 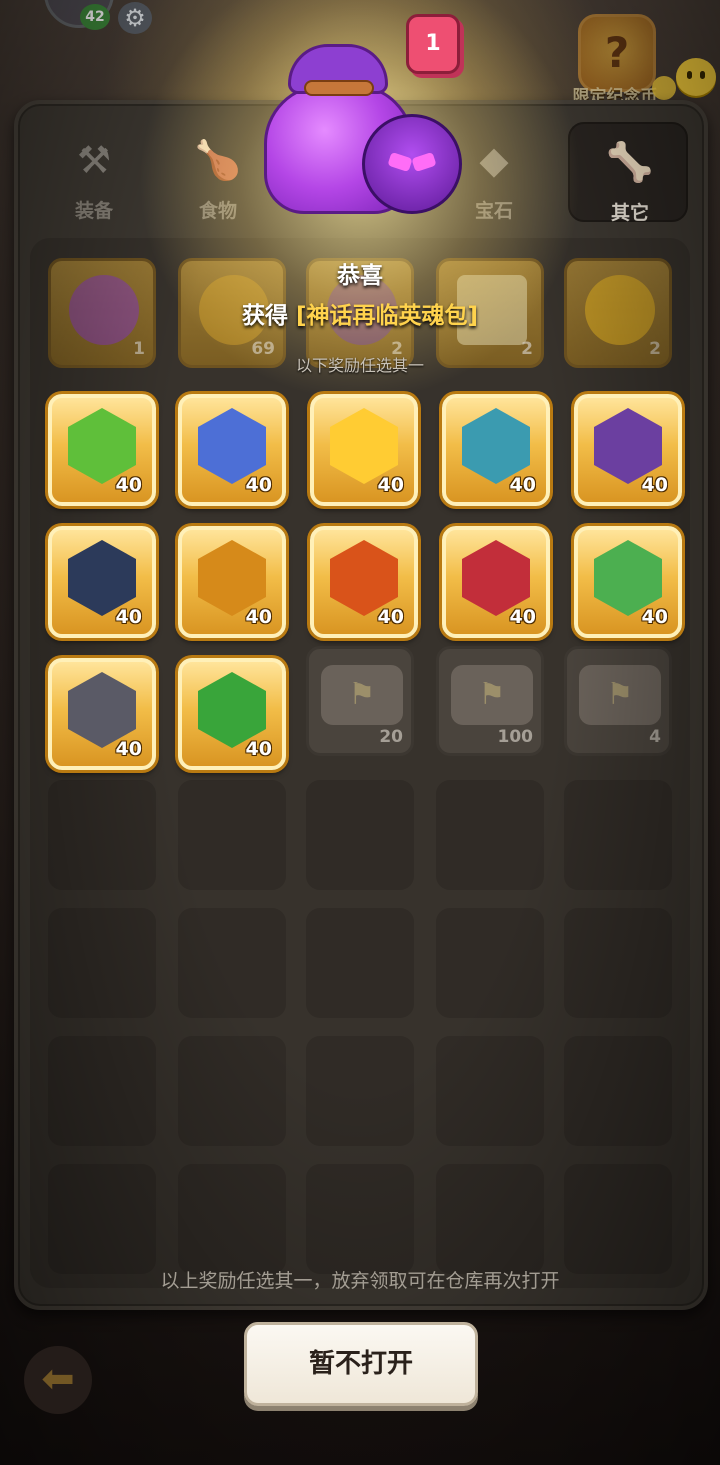 What do you see at coordinates (620, 310) in the screenshot?
I see `egg-icon` at bounding box center [620, 310].